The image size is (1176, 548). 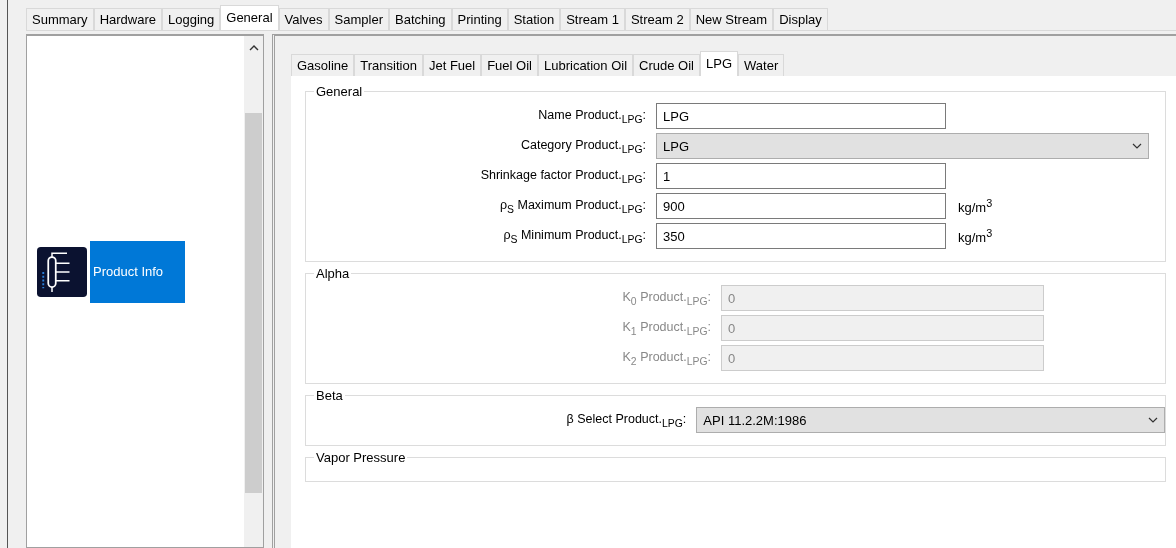 What do you see at coordinates (420, 19) in the screenshot?
I see `tab: Batching` at bounding box center [420, 19].